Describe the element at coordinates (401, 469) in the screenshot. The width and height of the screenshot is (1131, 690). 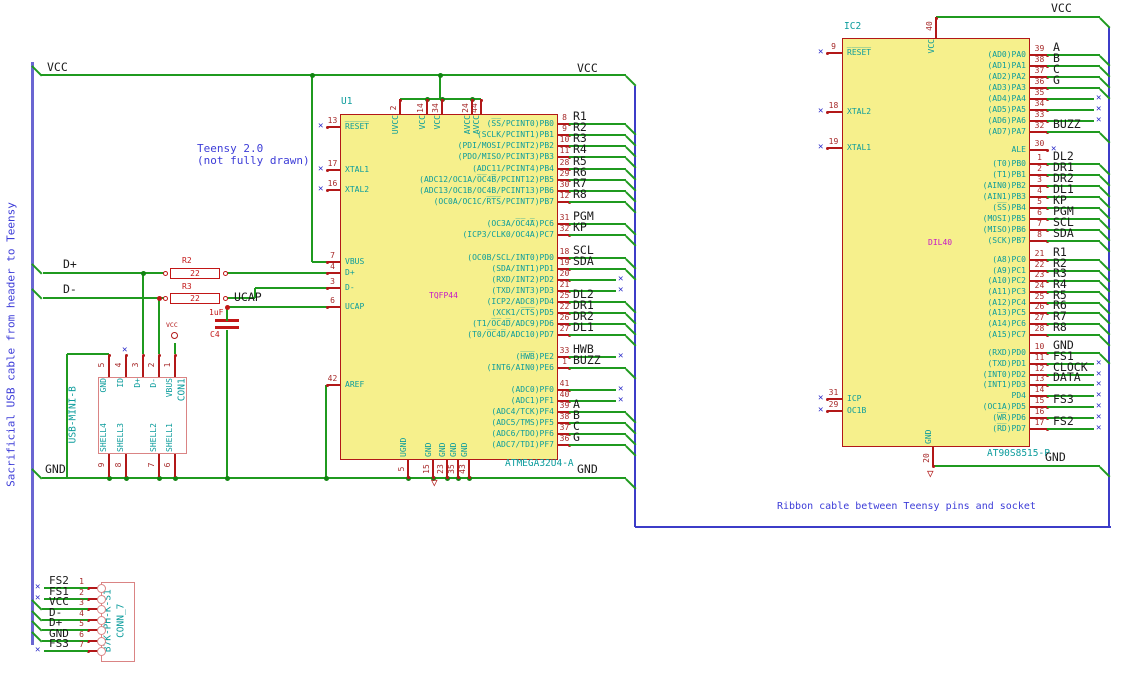
I see `pin-number: 5` at that location.